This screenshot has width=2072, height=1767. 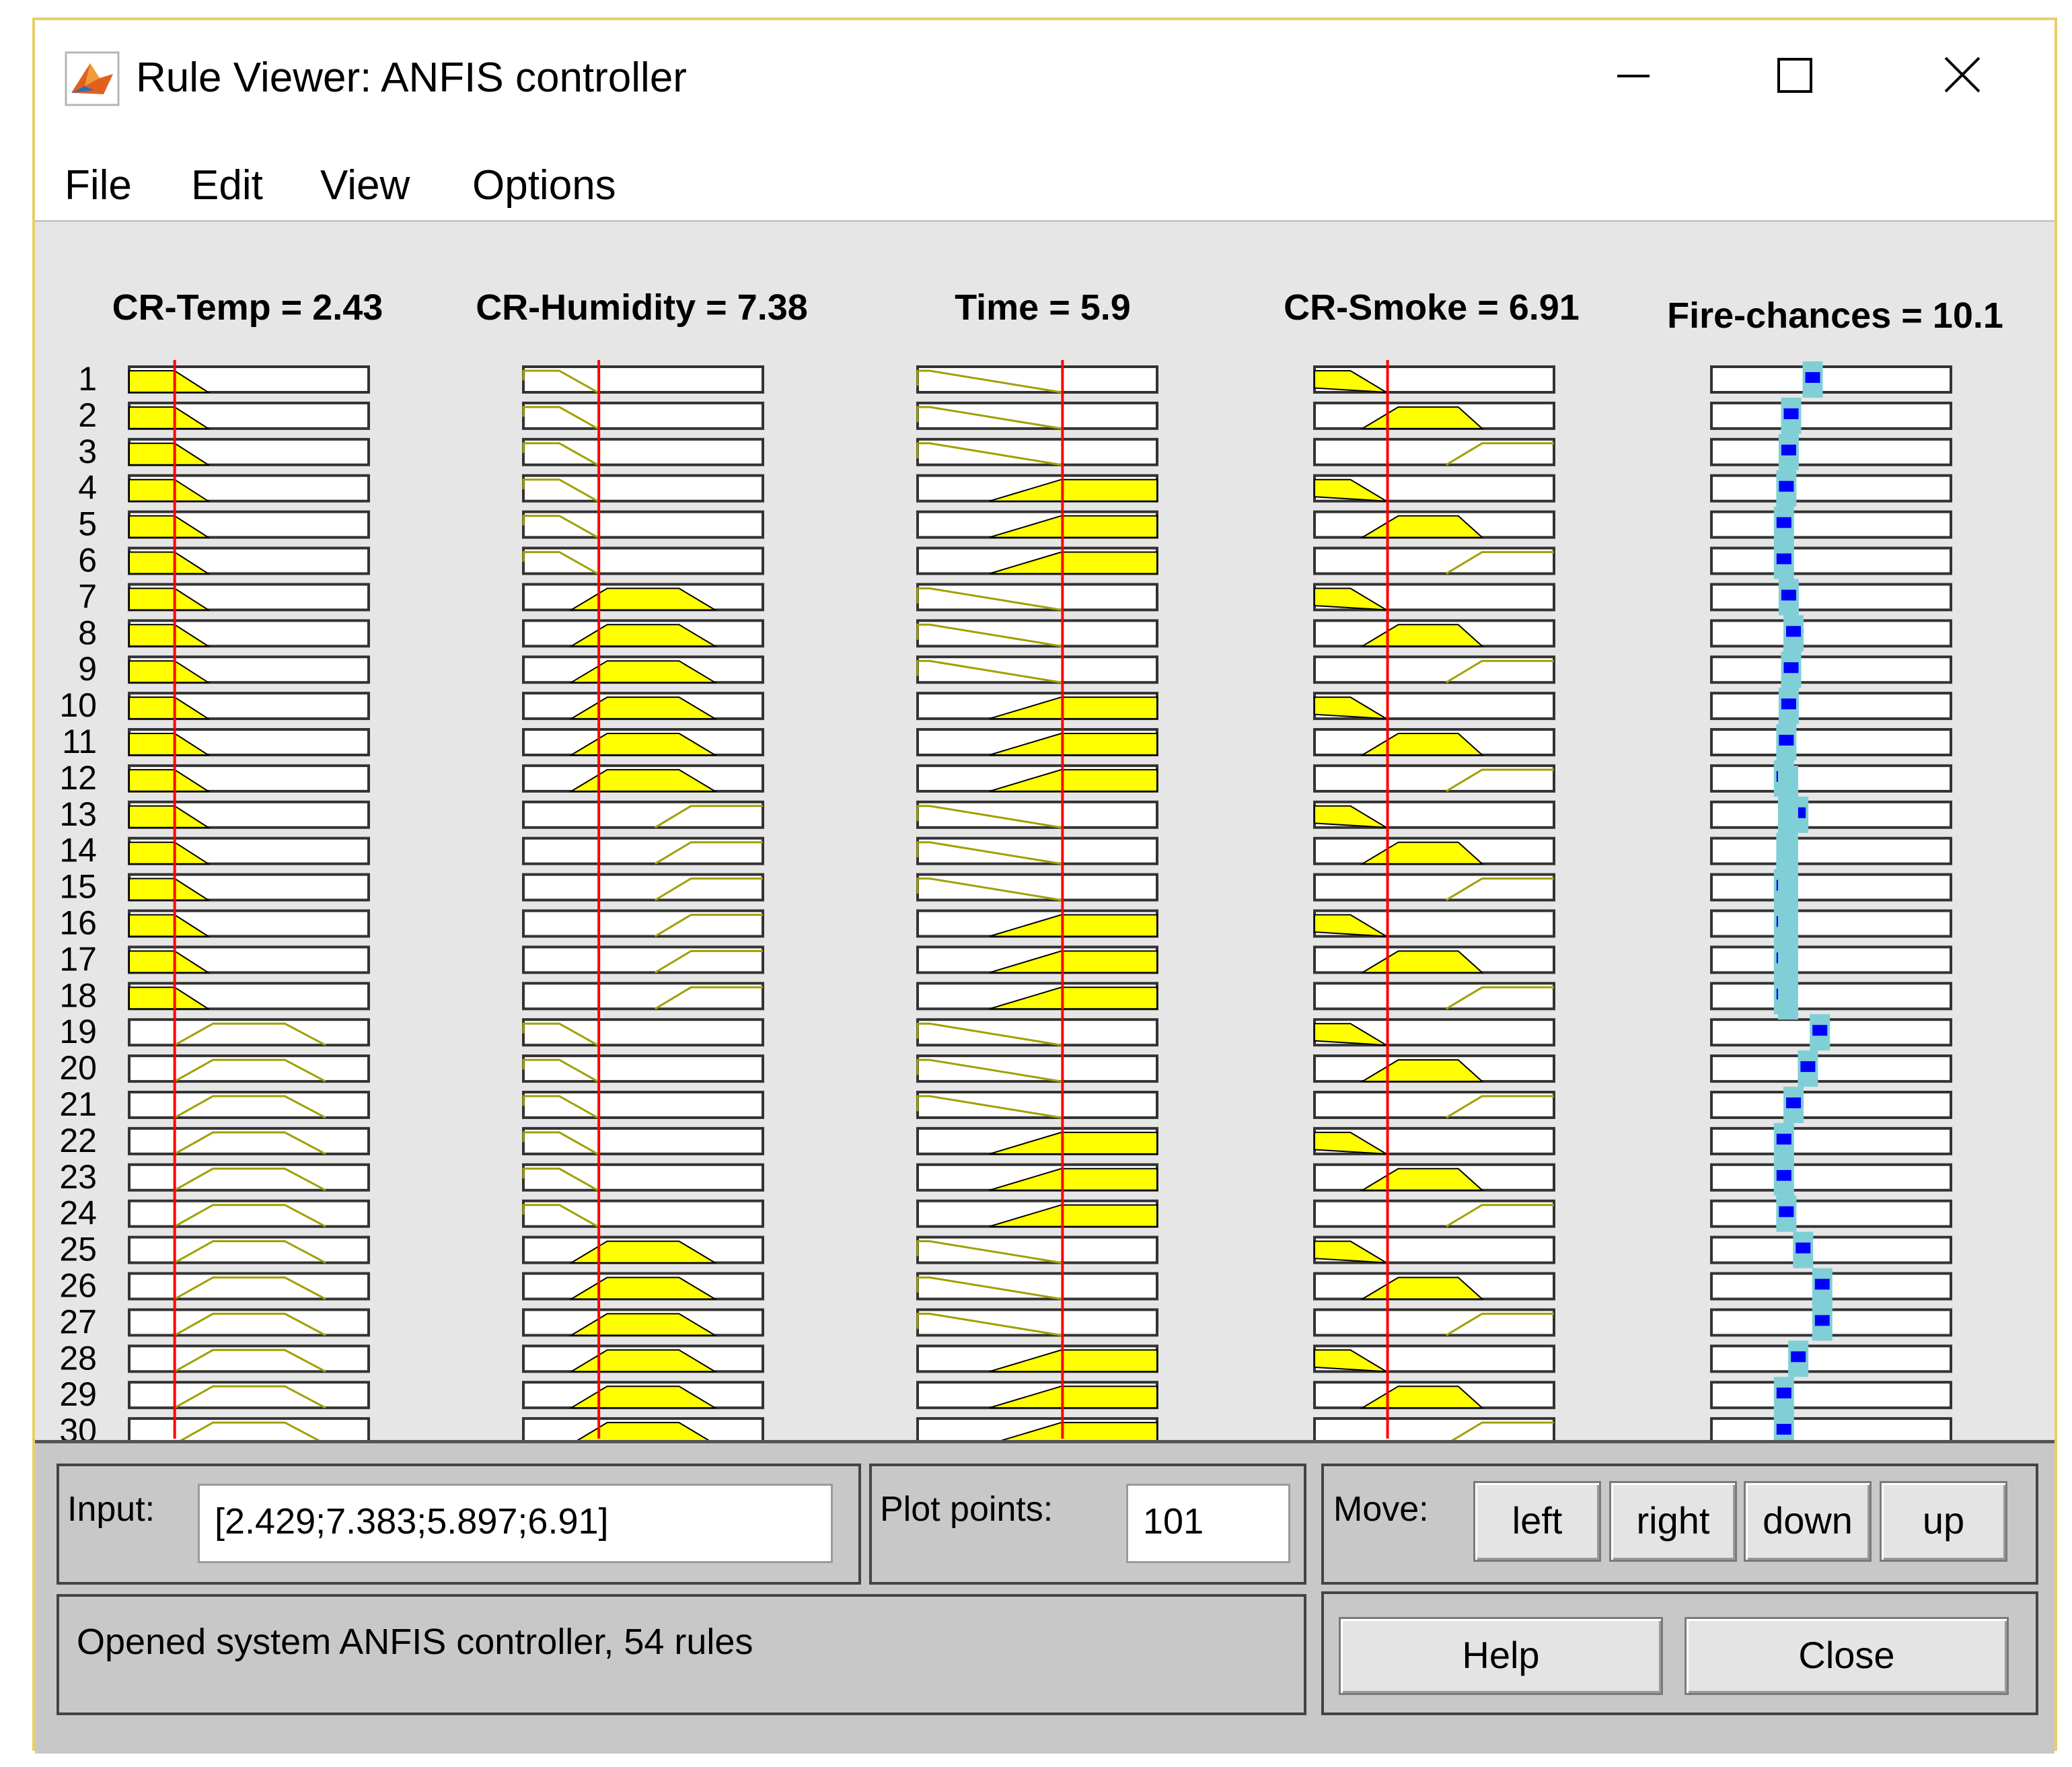 I want to click on menu-edit: Edit, so click(x=227, y=185).